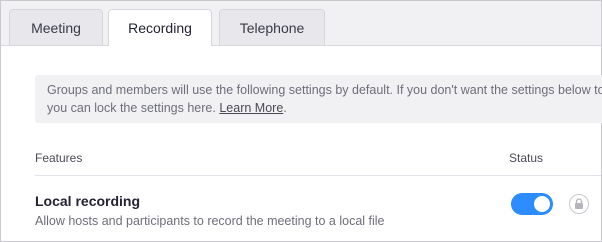 Image resolution: width=602 pixels, height=242 pixels. I want to click on info-period: ., so click(285, 108).